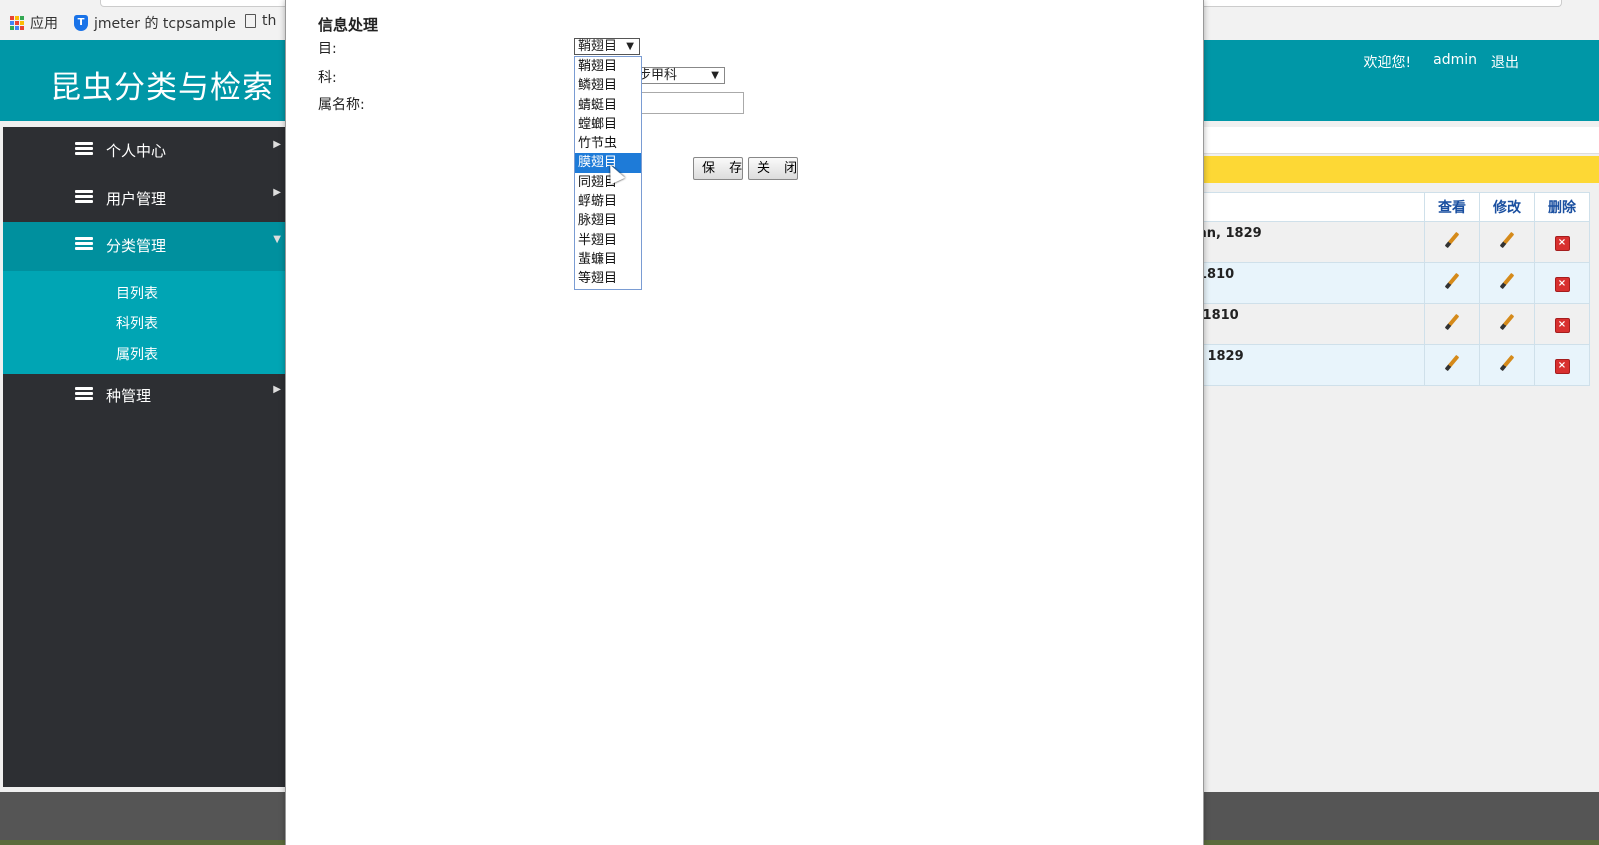 This screenshot has height=845, width=1599. What do you see at coordinates (348, 25) in the screenshot?
I see `dialog-title: 信息处理` at bounding box center [348, 25].